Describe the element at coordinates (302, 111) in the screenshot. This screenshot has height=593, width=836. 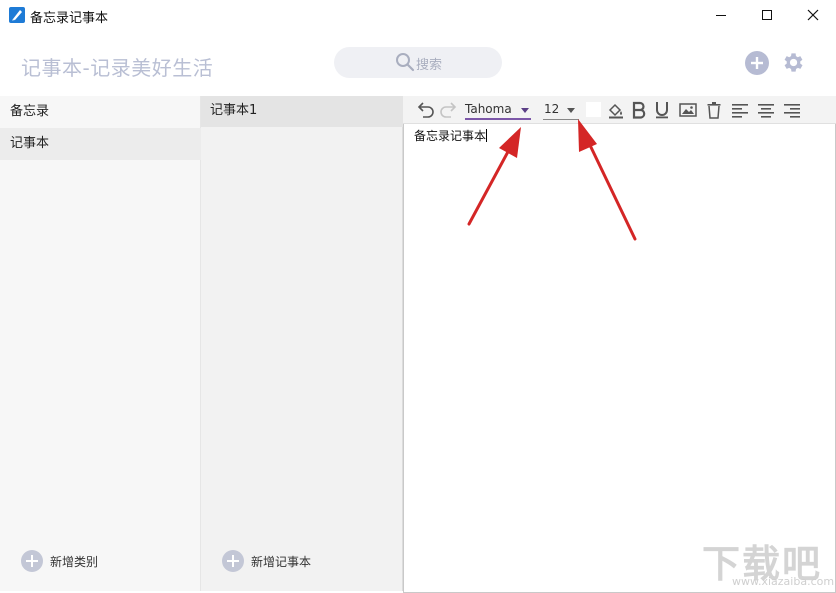
I see `note-list-item: 记事本1` at that location.